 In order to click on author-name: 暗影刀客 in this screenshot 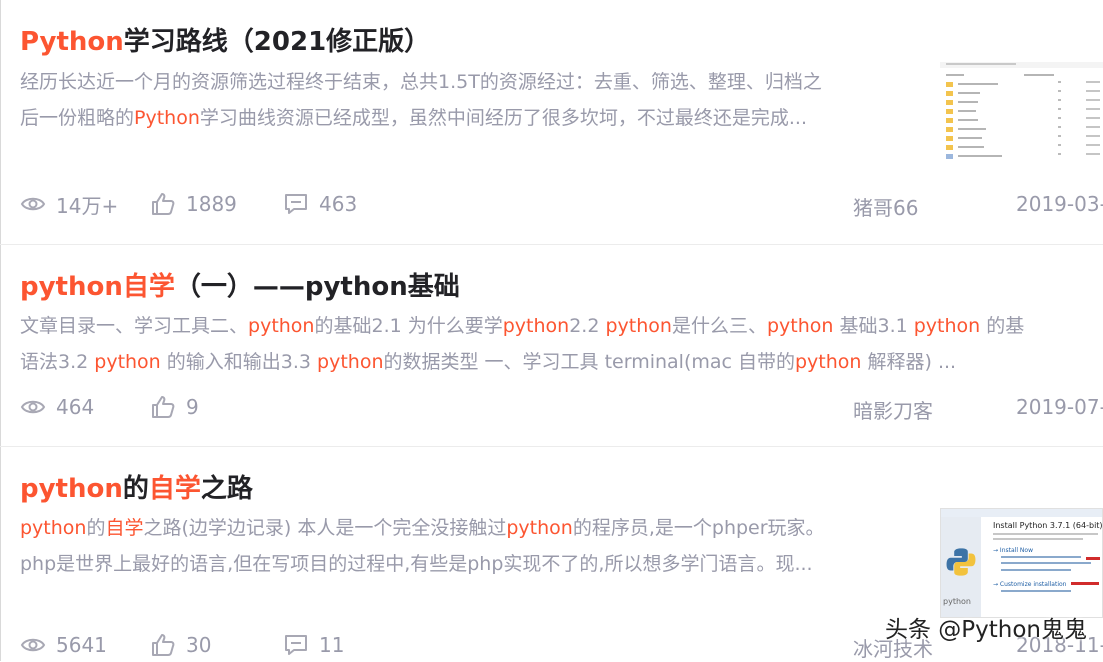, I will do `click(893, 409)`.